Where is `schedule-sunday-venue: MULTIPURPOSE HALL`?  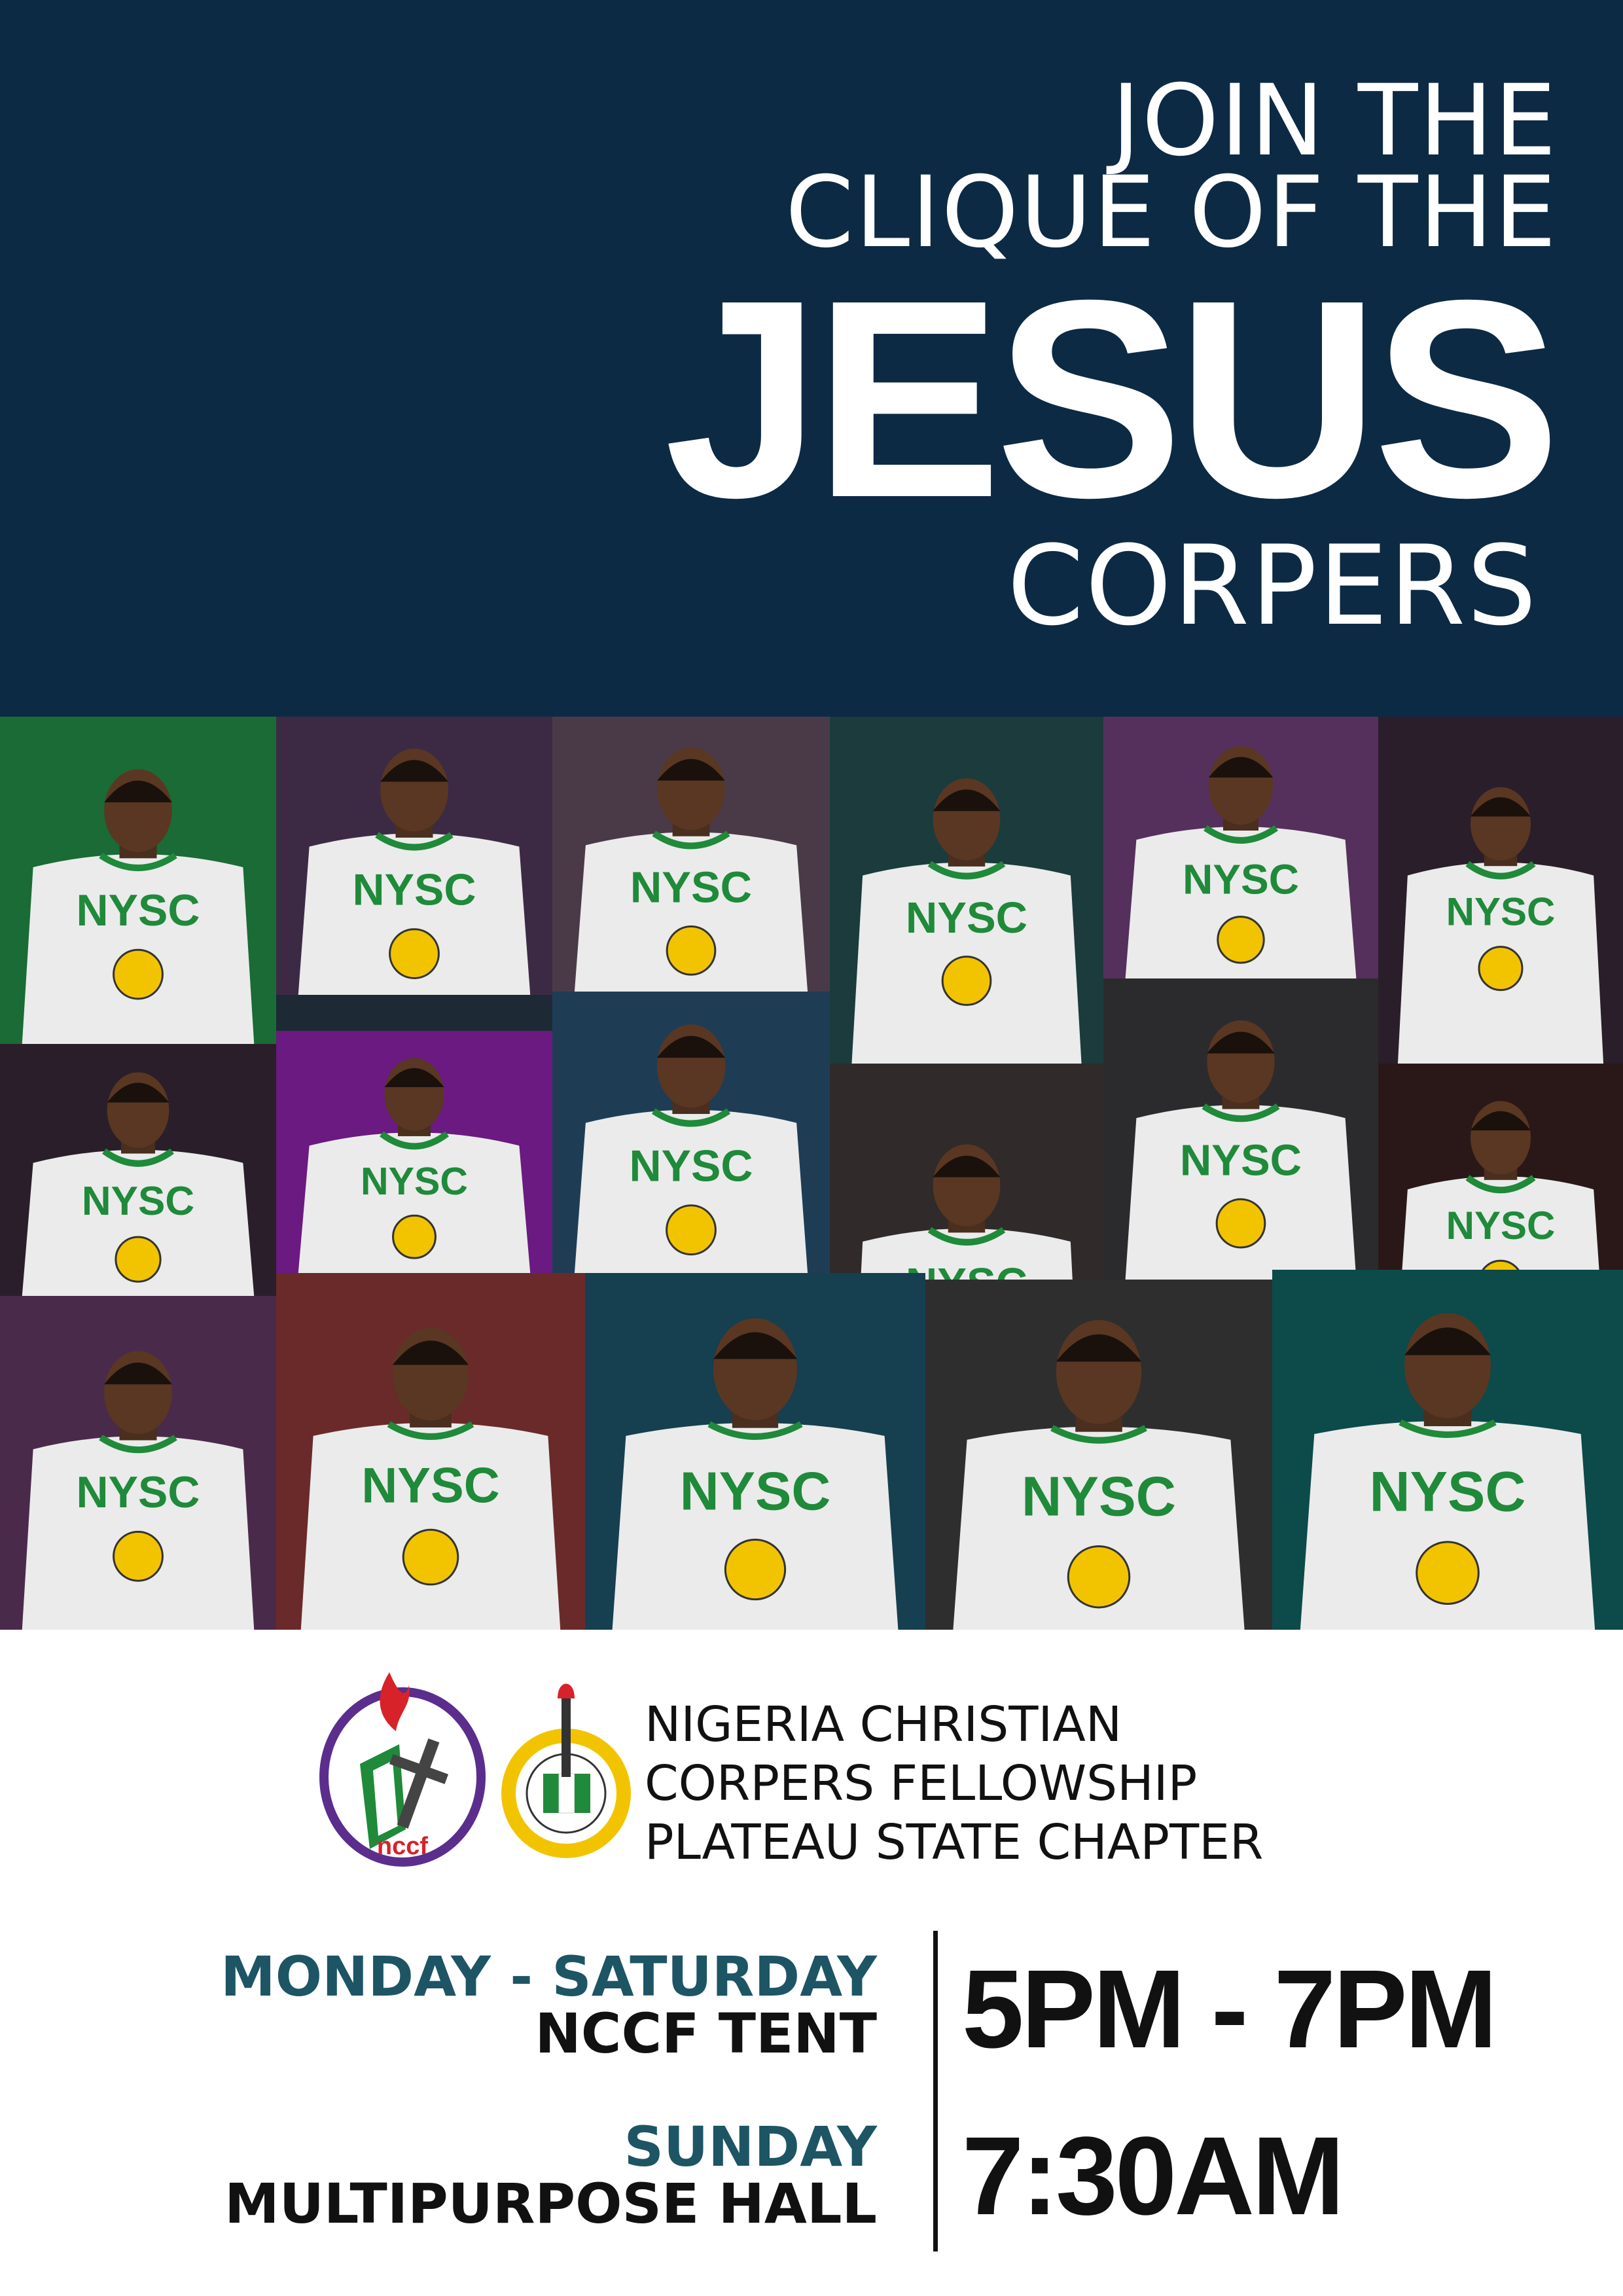 schedule-sunday-venue: MULTIPURPOSE HALL is located at coordinates (550, 2204).